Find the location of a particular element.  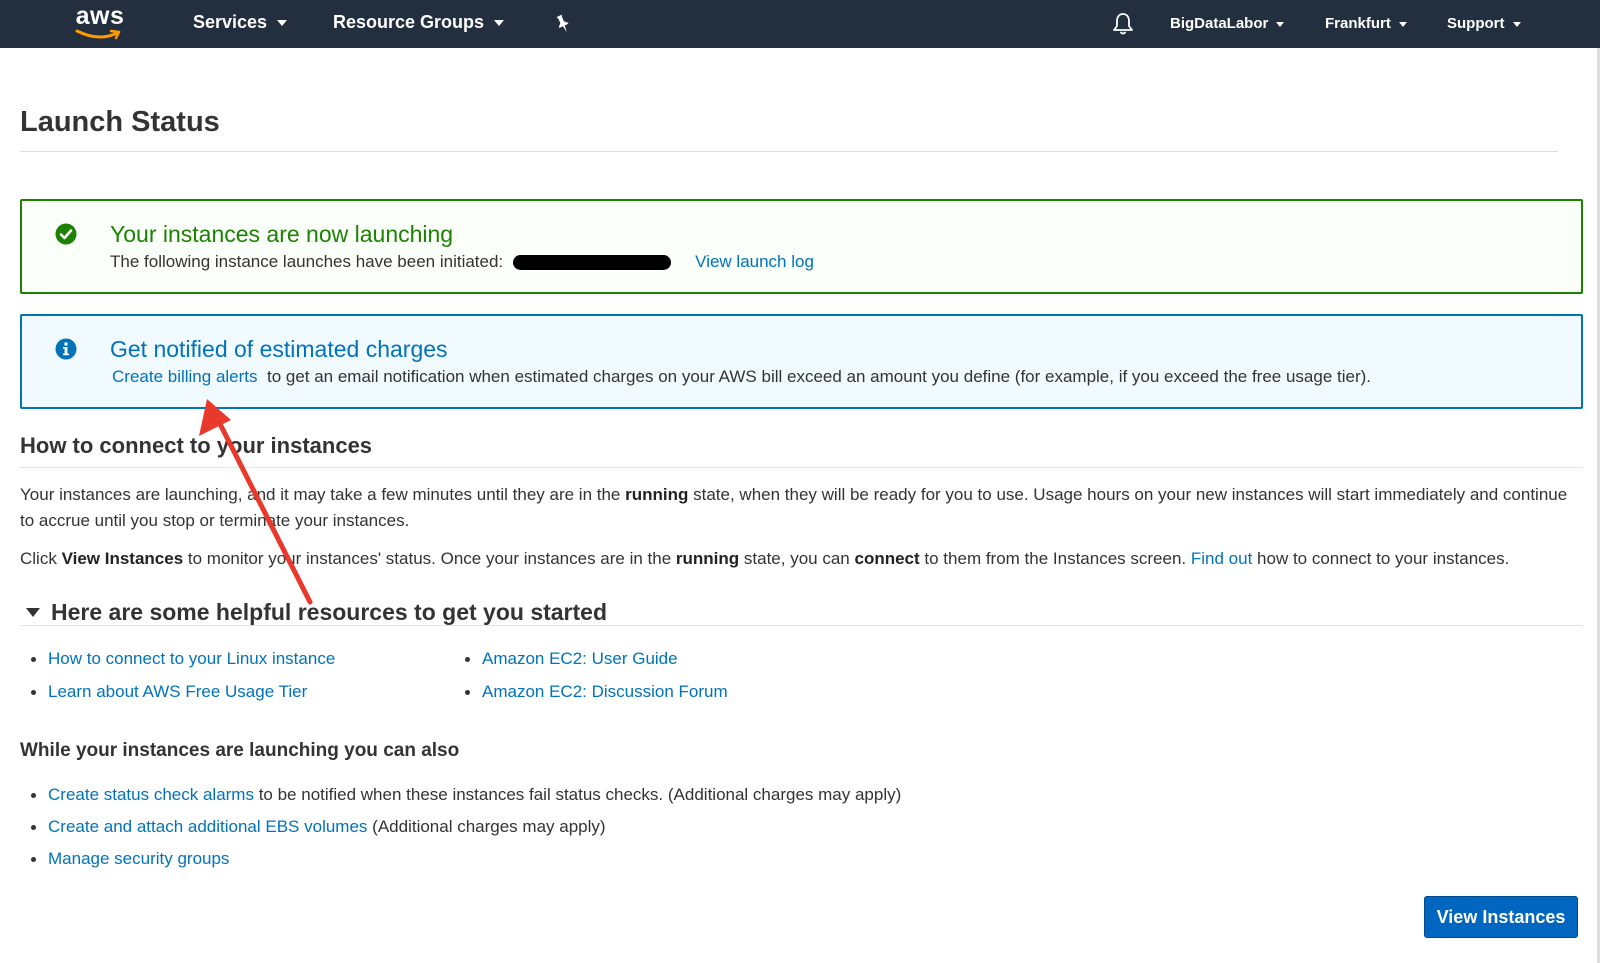

discussion-forum-link: Amazon EC2: Discussion Forum is located at coordinates (605, 691).